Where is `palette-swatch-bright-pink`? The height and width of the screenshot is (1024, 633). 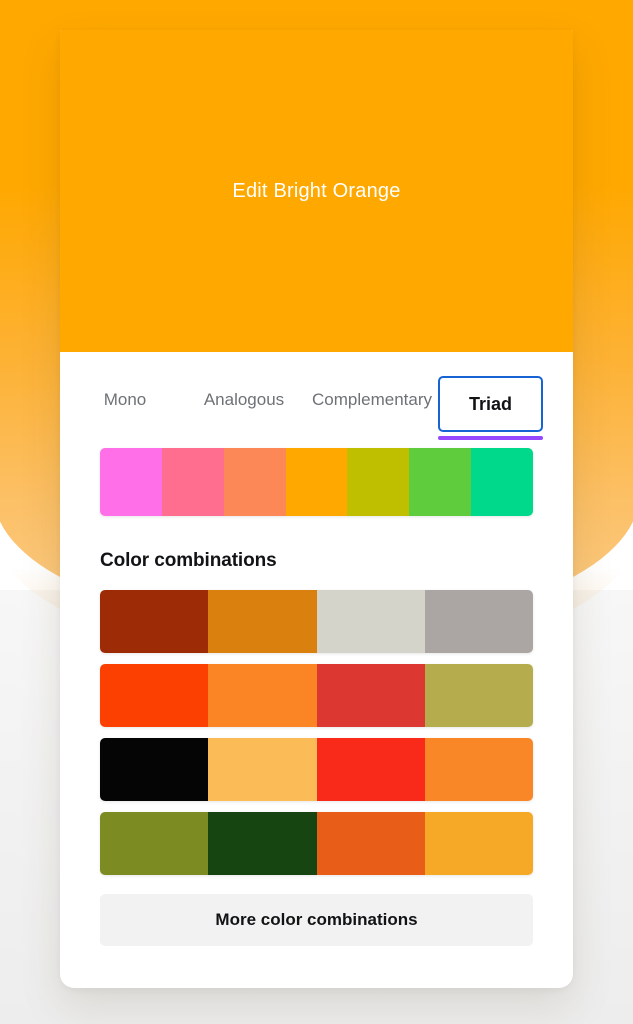
palette-swatch-bright-pink is located at coordinates (131, 482).